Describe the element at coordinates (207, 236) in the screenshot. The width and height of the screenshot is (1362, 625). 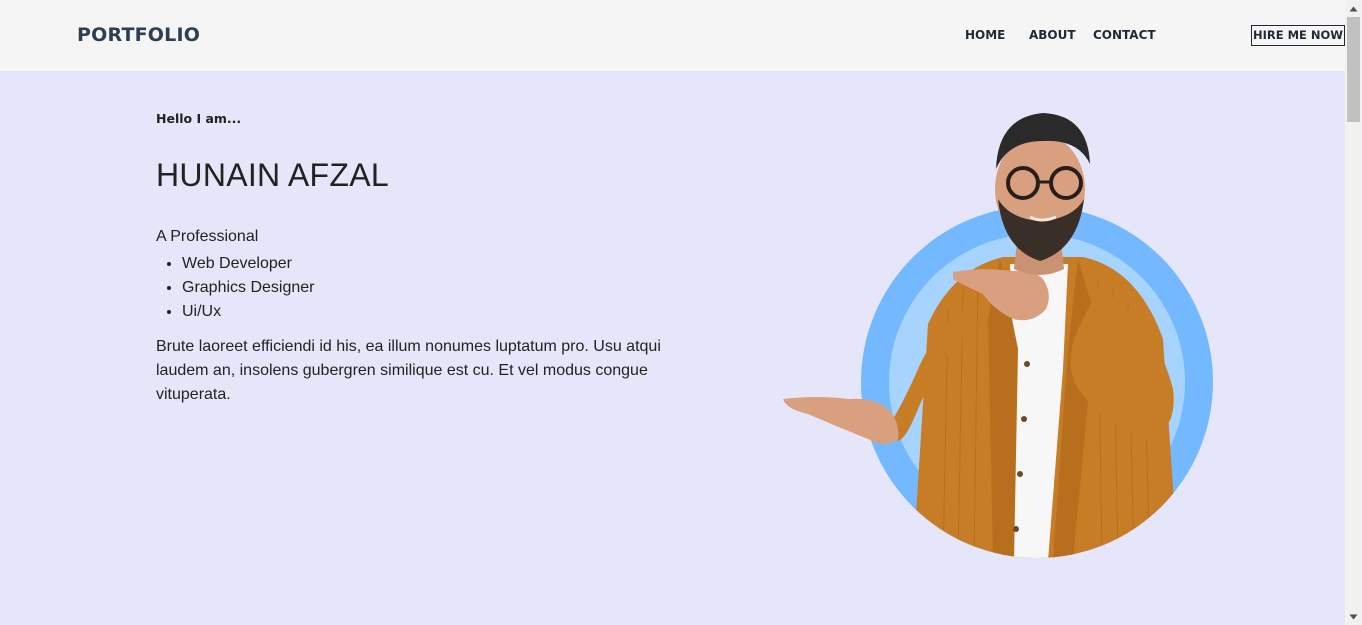
I see `hero-tagline: A Professional` at that location.